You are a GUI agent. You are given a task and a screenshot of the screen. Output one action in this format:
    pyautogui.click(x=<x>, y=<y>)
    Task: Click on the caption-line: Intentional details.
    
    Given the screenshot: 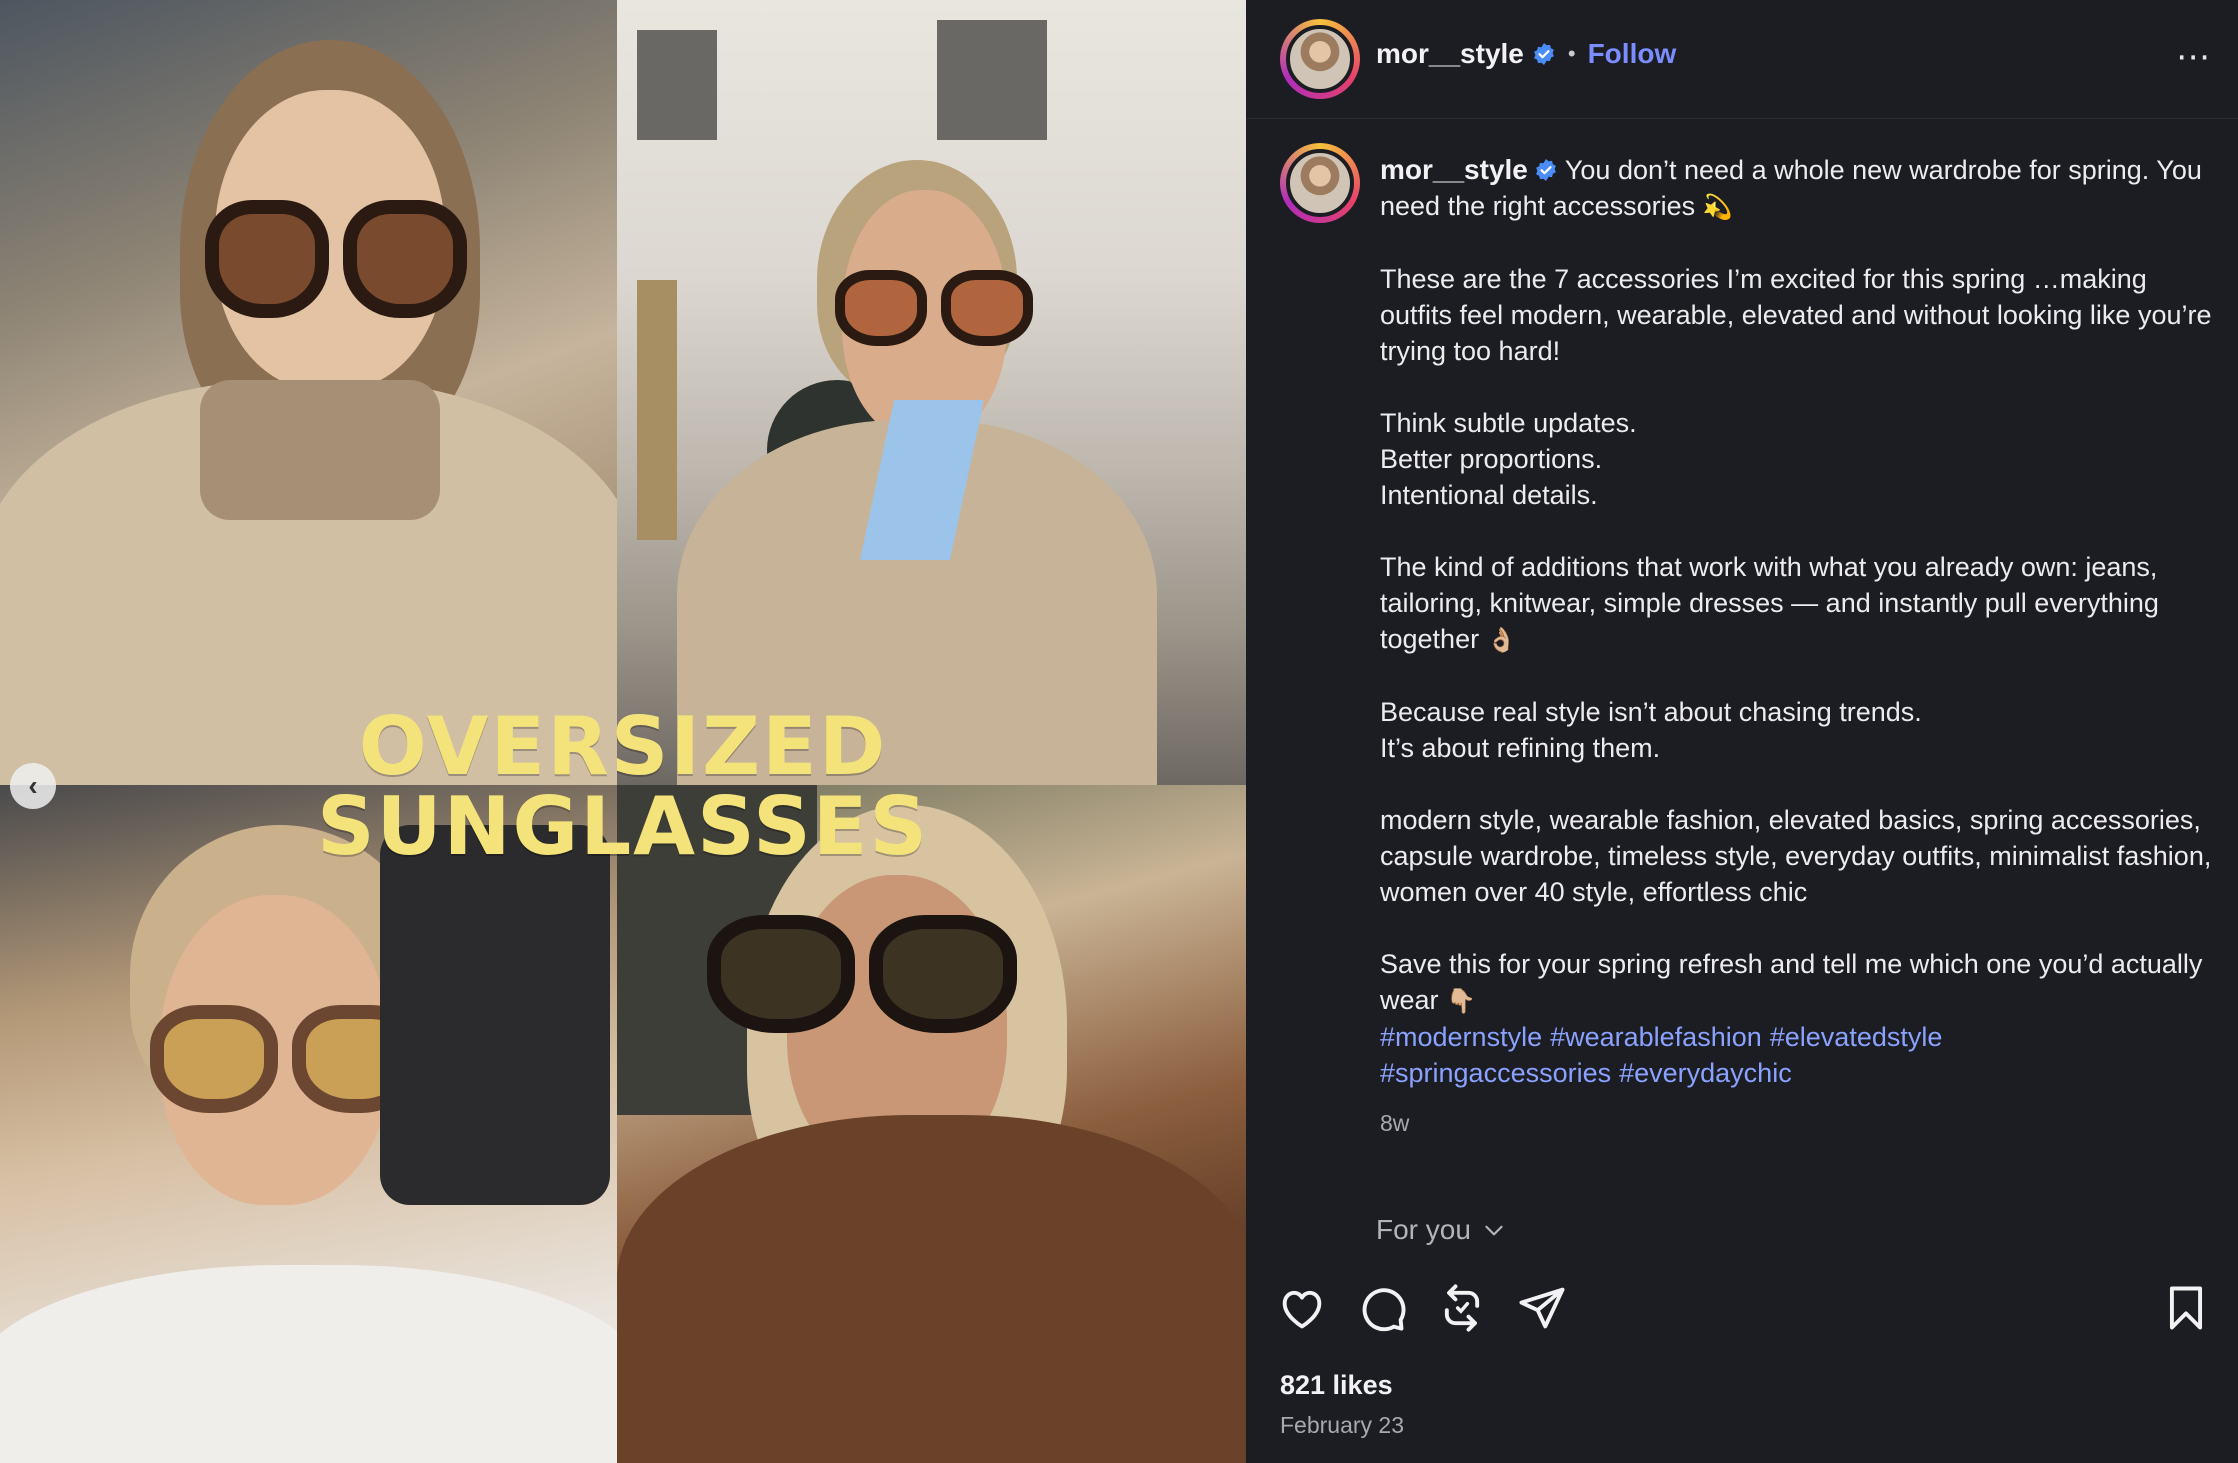 What is the action you would take?
    pyautogui.click(x=1489, y=495)
    